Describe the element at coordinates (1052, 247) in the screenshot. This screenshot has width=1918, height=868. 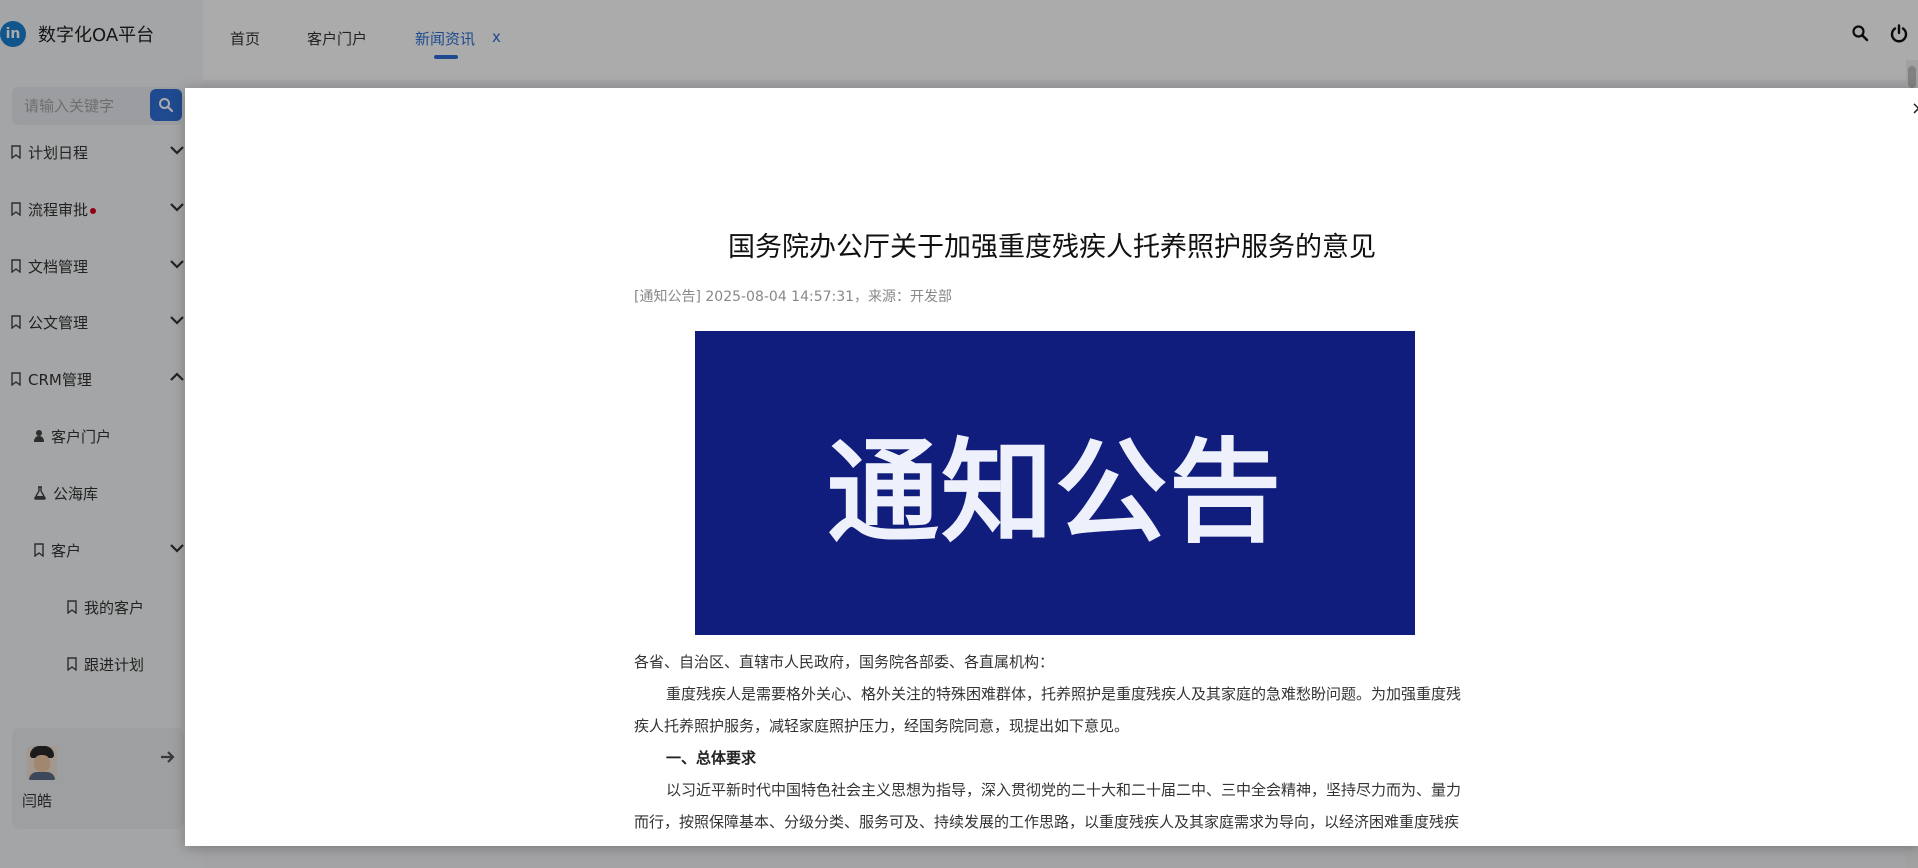
I see `article-title: 国务院办公厅关于加强重度残疾人托养照护服务的意见` at that location.